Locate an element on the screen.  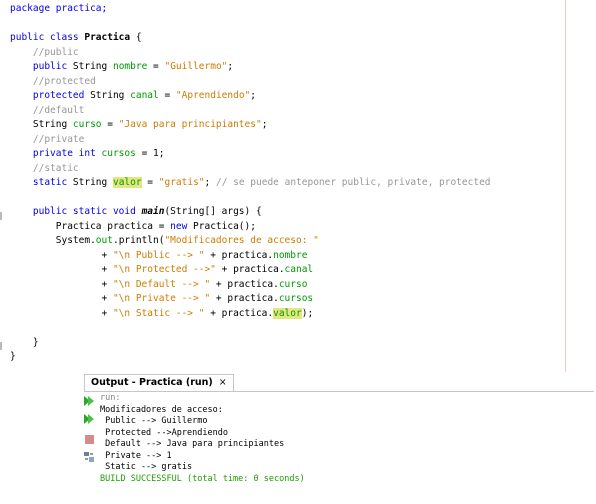
code-token: main is located at coordinates (153, 211).